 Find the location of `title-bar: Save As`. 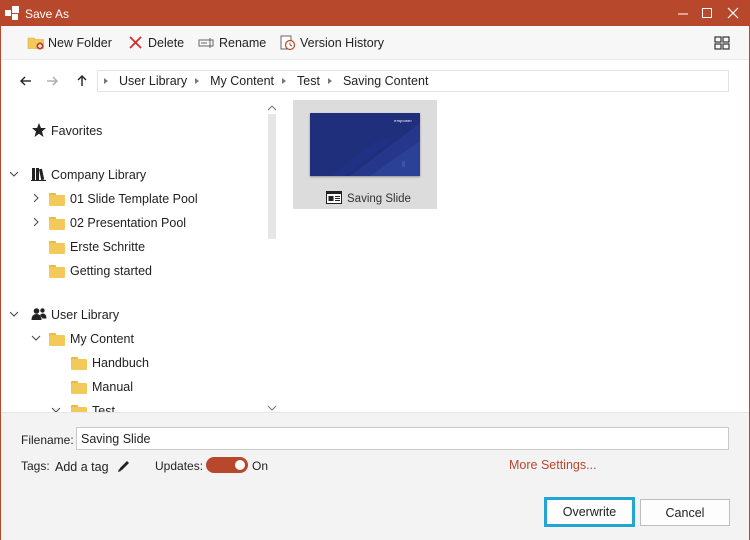

title-bar: Save As is located at coordinates (375, 13).